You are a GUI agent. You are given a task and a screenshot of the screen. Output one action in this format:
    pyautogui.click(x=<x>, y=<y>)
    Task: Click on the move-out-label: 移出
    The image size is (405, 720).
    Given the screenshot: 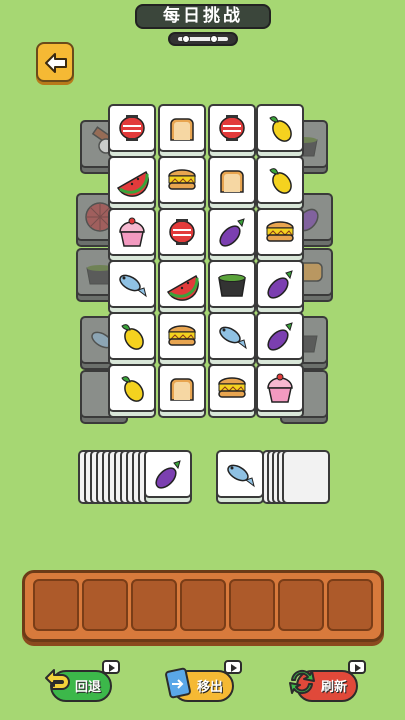 What is the action you would take?
    pyautogui.click(x=209, y=687)
    